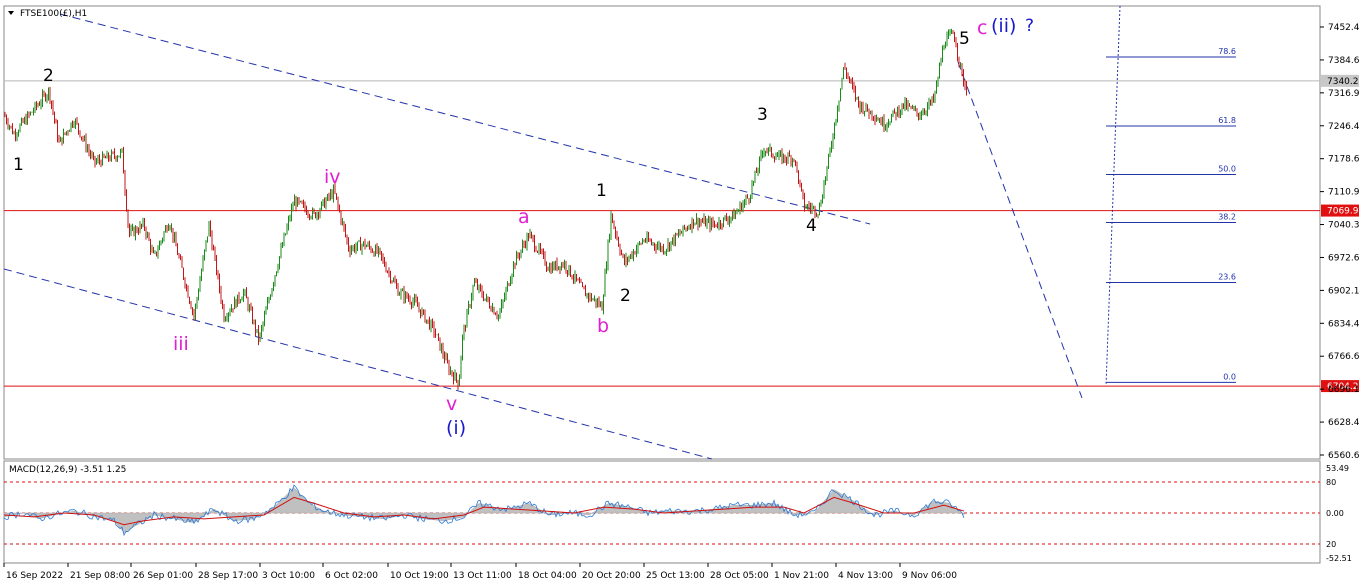 The image size is (1366, 588). I want to click on fib-level-label: 61.8, so click(1227, 120).